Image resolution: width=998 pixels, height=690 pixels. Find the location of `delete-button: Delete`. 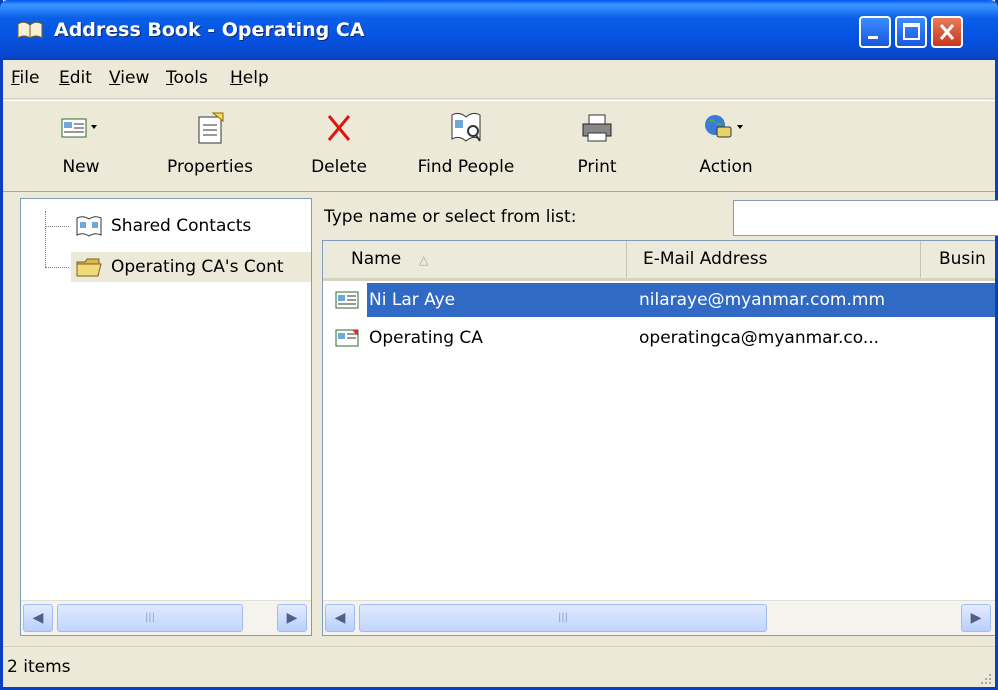

delete-button: Delete is located at coordinates (339, 147).